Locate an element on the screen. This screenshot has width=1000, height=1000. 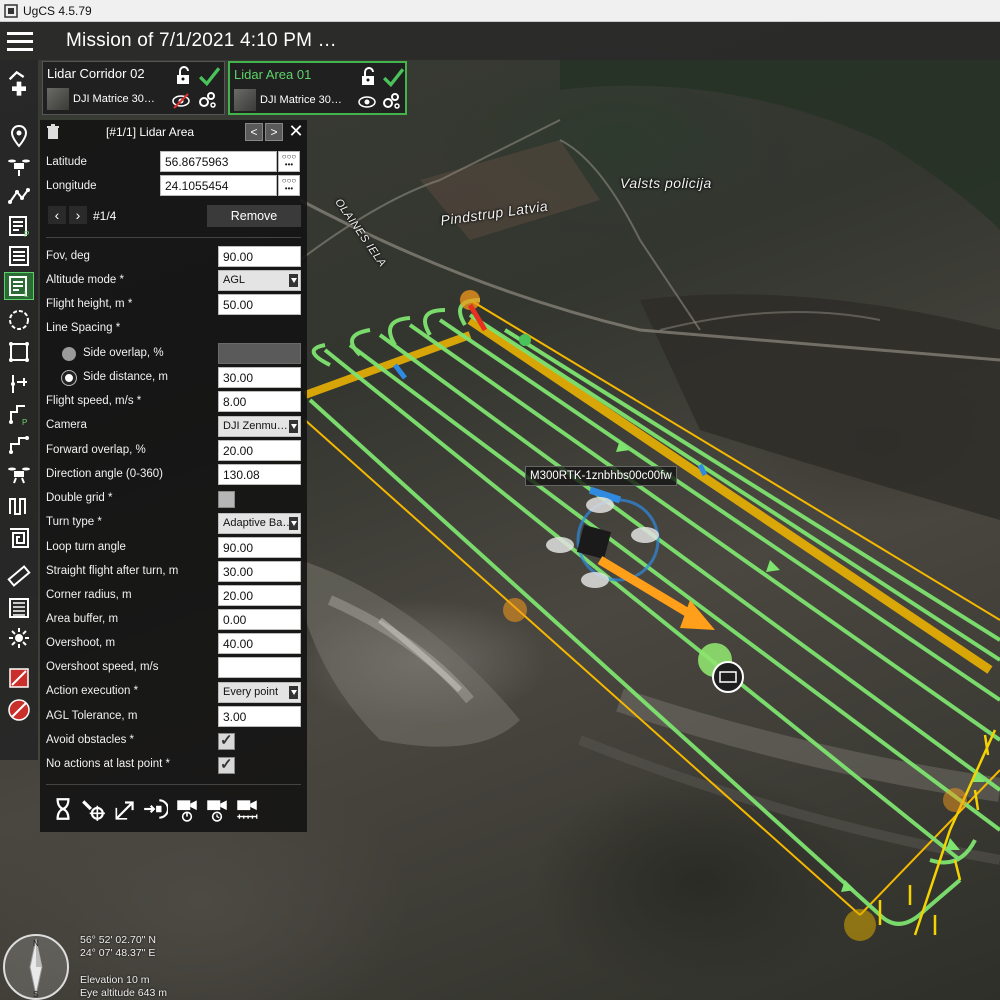
map-pin-icon is located at coordinates (19, 136).